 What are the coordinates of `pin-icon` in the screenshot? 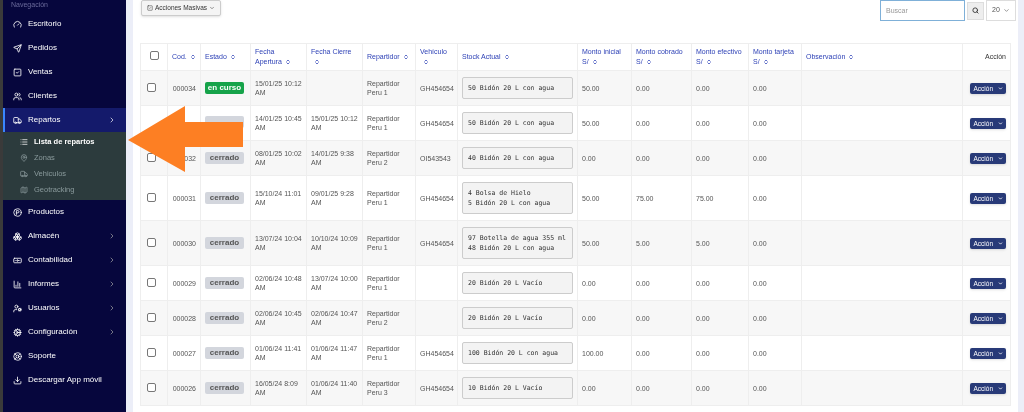 It's located at (24, 158).